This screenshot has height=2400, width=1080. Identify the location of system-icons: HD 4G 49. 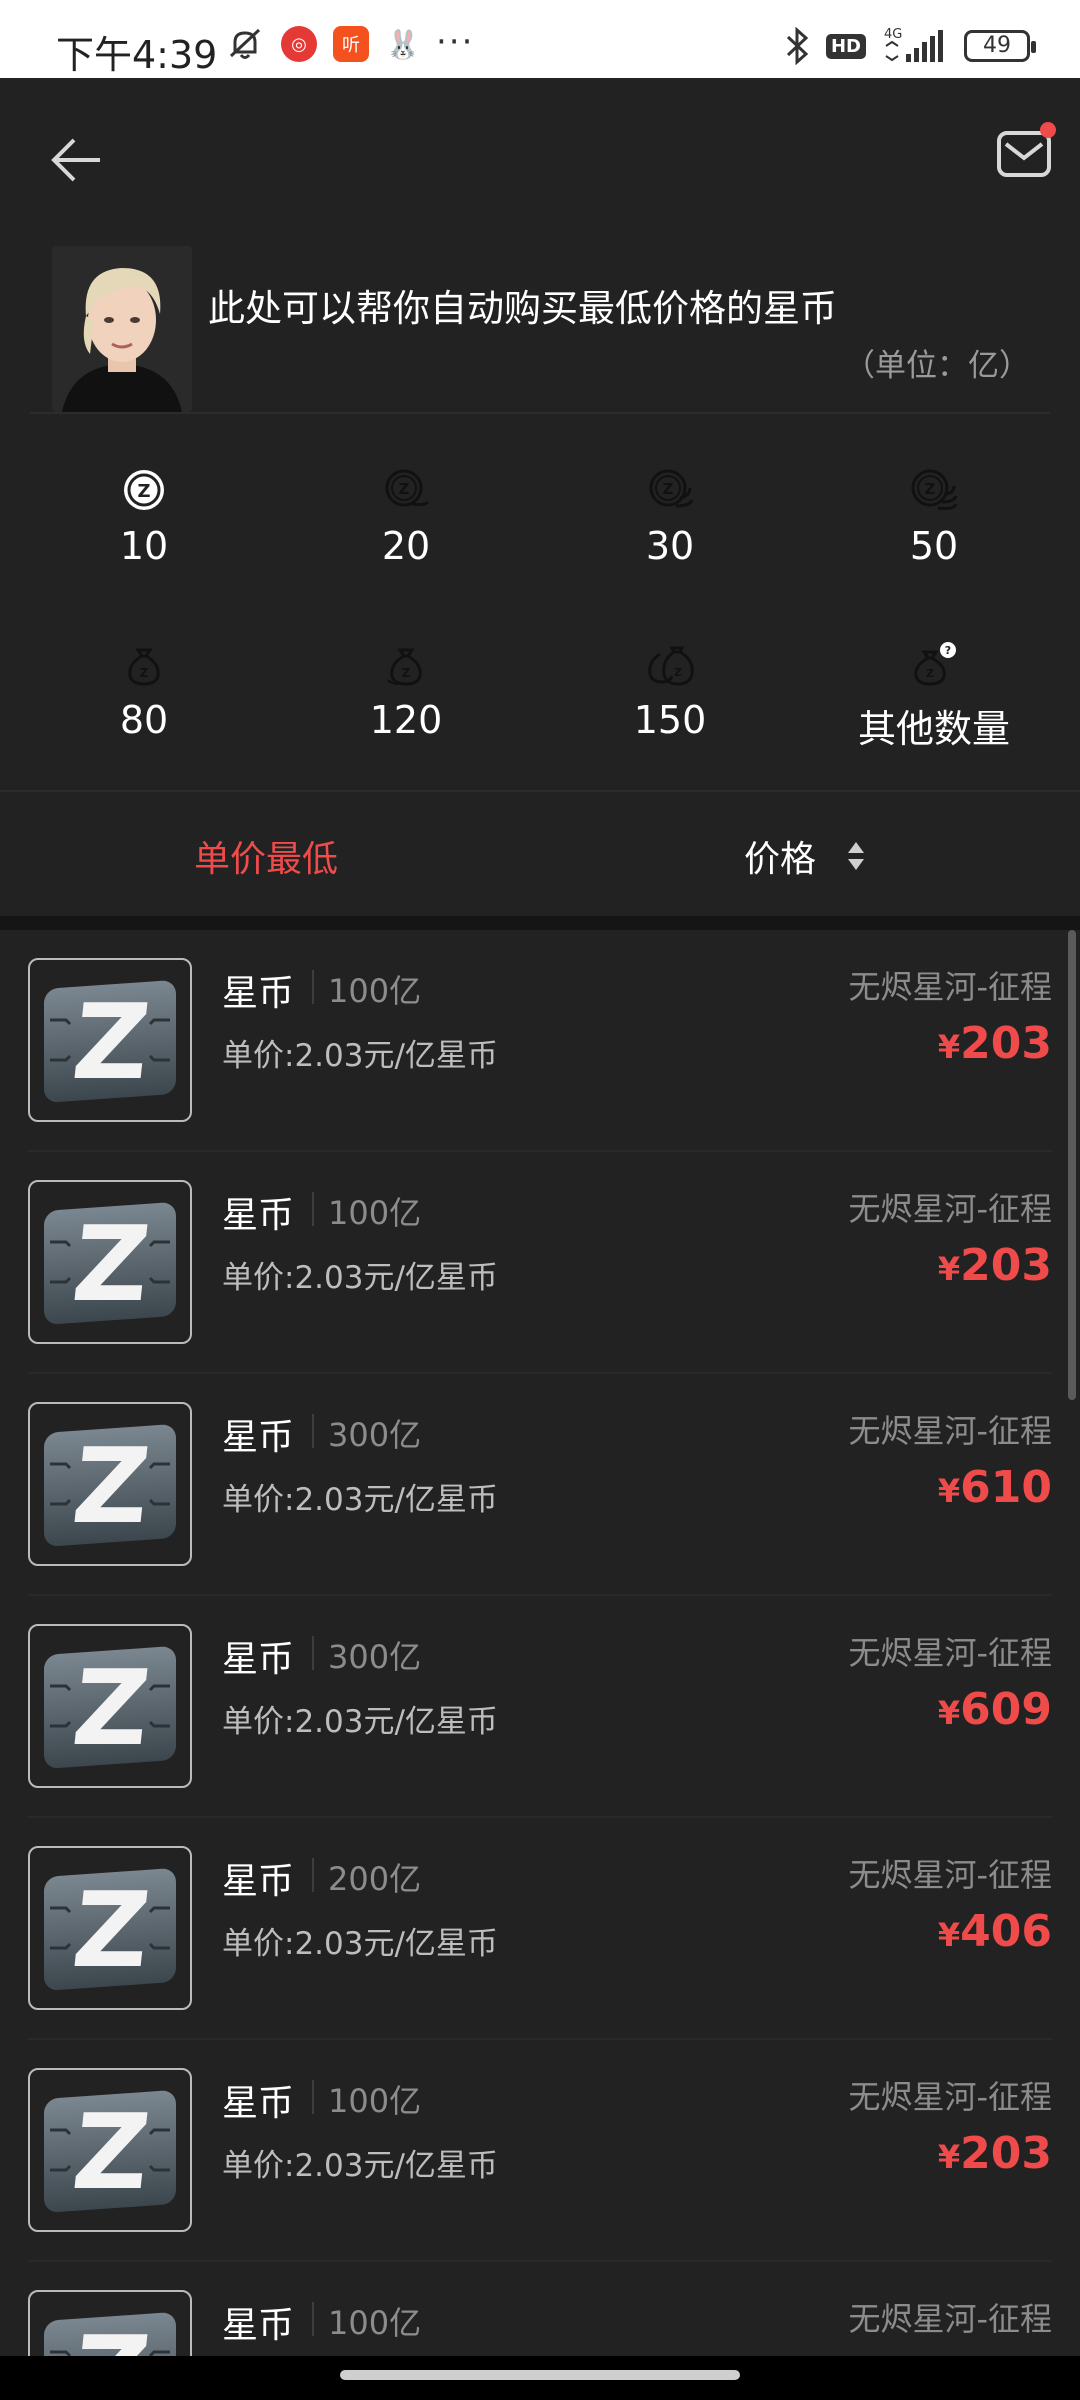
(909, 46).